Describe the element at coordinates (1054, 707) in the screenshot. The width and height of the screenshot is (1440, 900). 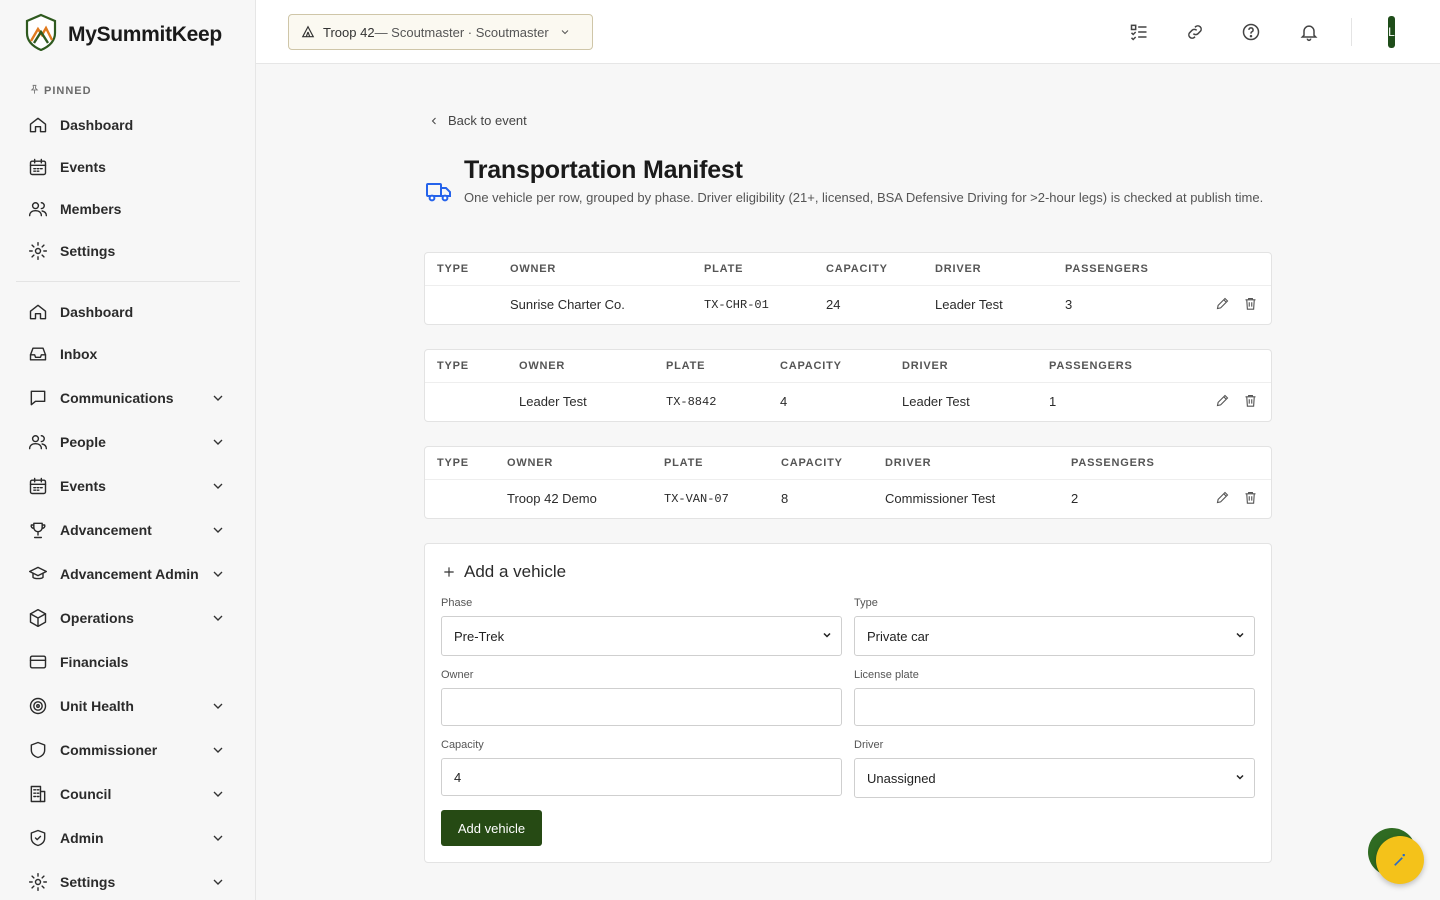
I see `license-plate-input` at that location.